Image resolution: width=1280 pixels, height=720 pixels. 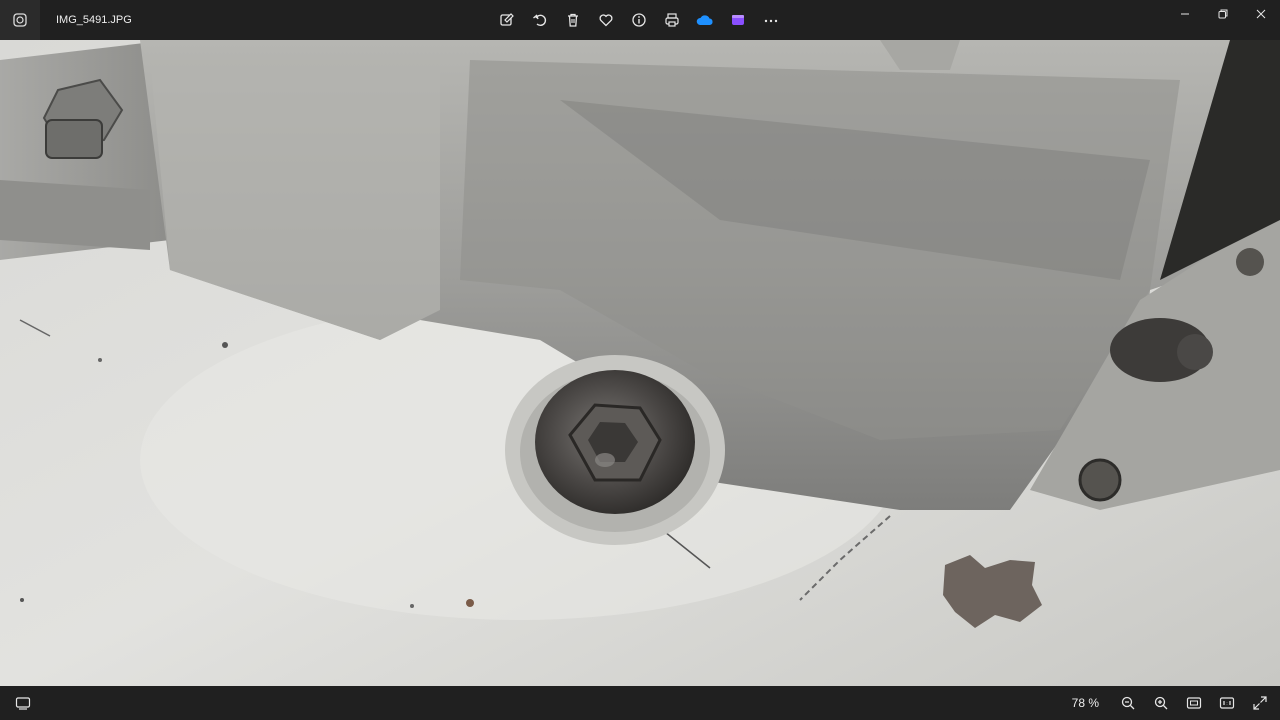 What do you see at coordinates (605, 20) in the screenshot?
I see `favorite-heart-icon` at bounding box center [605, 20].